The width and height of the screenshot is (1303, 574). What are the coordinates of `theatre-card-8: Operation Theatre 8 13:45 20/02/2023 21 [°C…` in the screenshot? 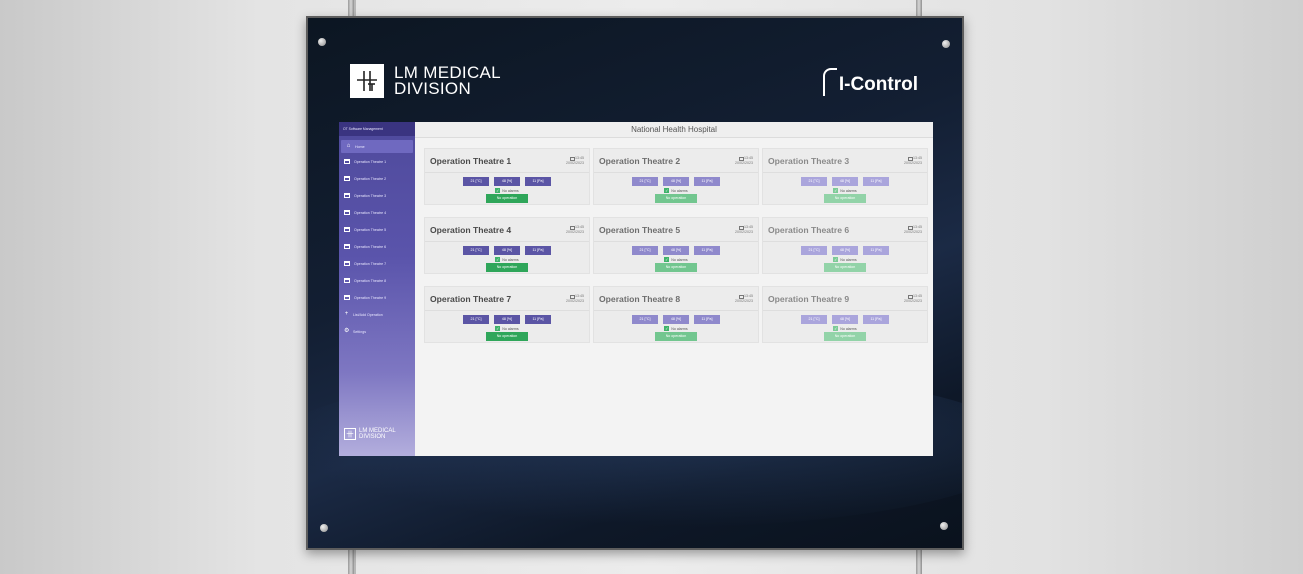 It's located at (676, 314).